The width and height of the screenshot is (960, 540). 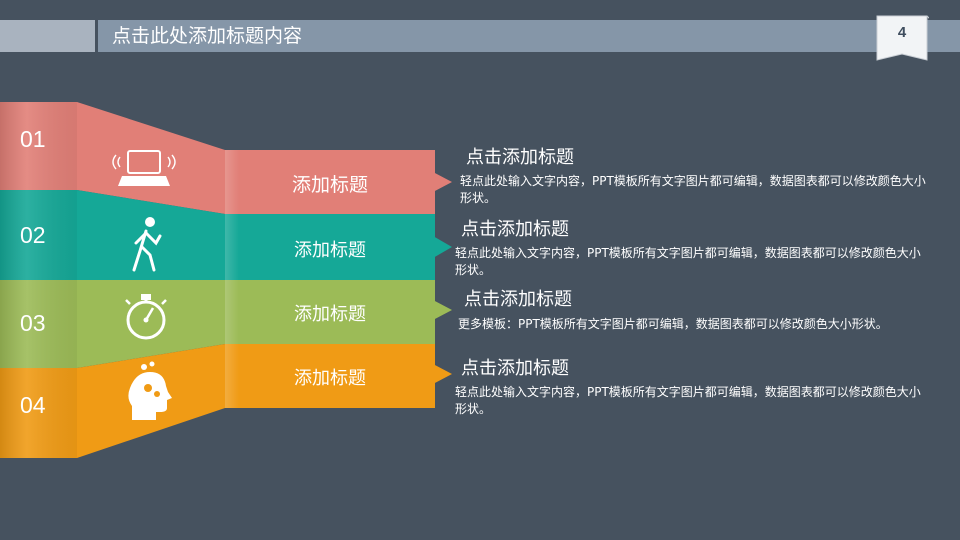 I want to click on step-label-02: 添加标题, so click(x=330, y=249).